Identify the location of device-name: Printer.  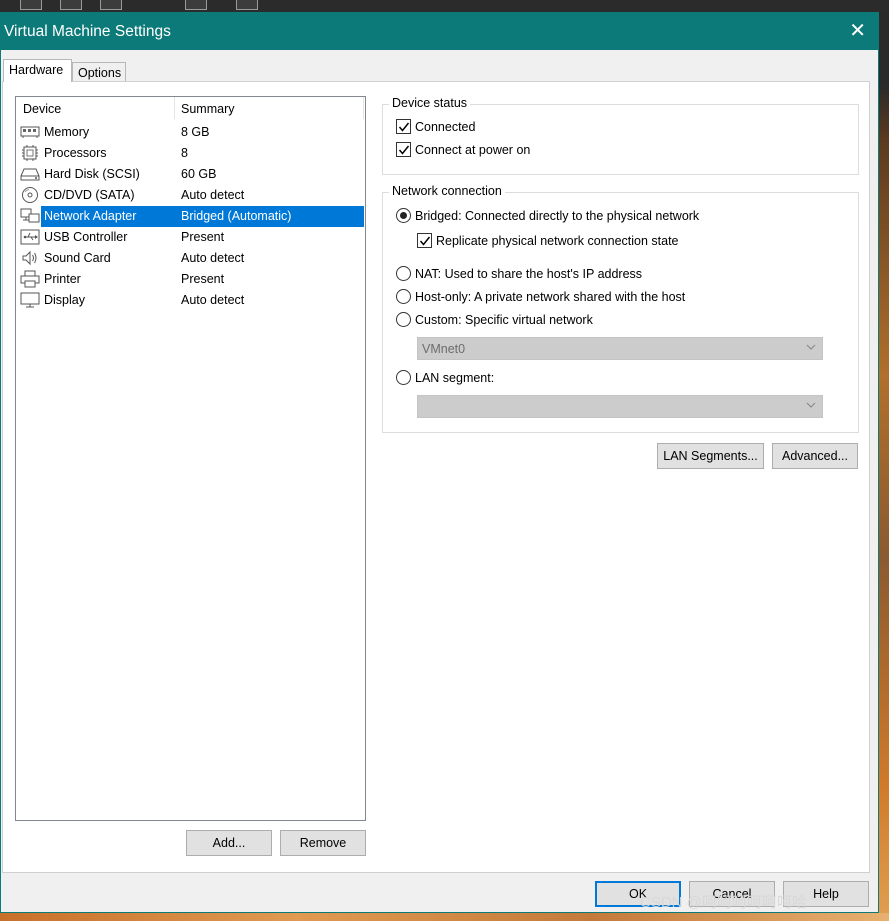
(62, 279).